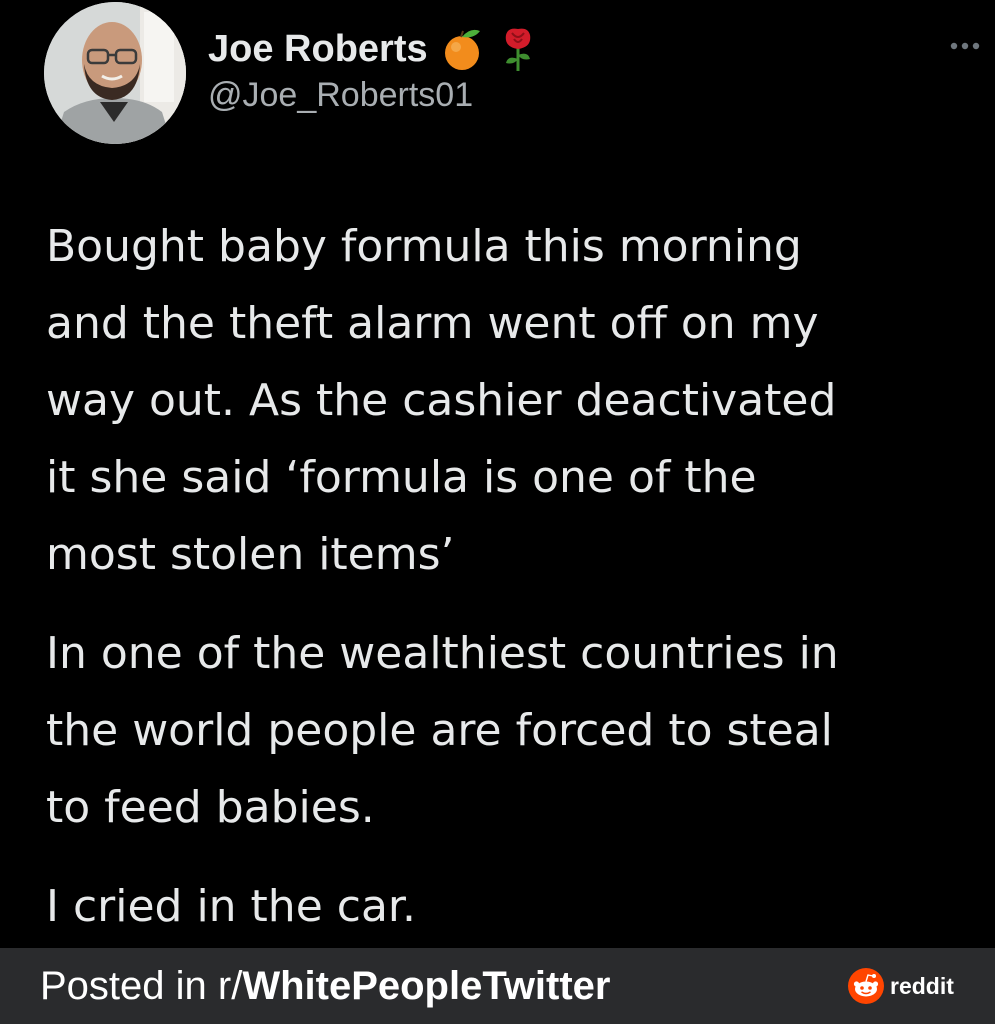 This screenshot has height=1024, width=995. What do you see at coordinates (518, 49) in the screenshot?
I see `rose-emoji-icon` at bounding box center [518, 49].